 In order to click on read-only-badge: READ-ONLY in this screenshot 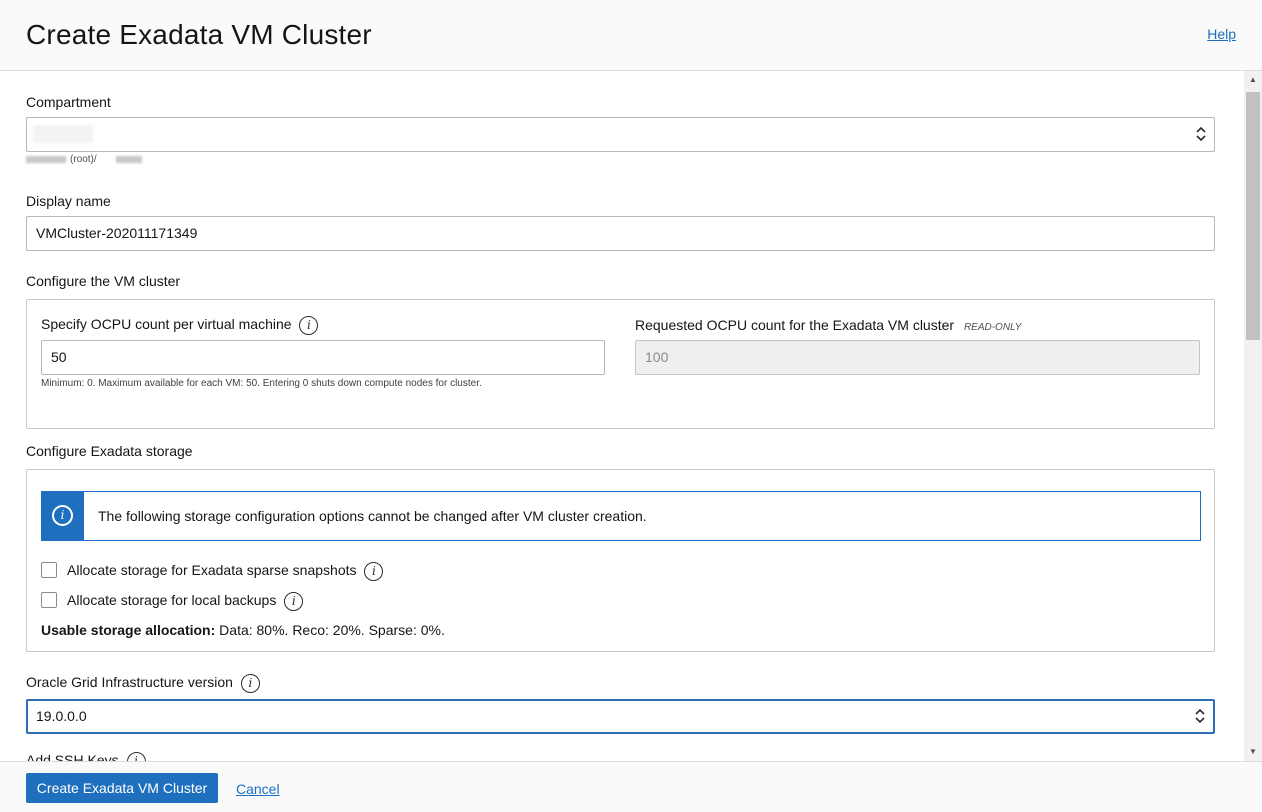, I will do `click(992, 327)`.